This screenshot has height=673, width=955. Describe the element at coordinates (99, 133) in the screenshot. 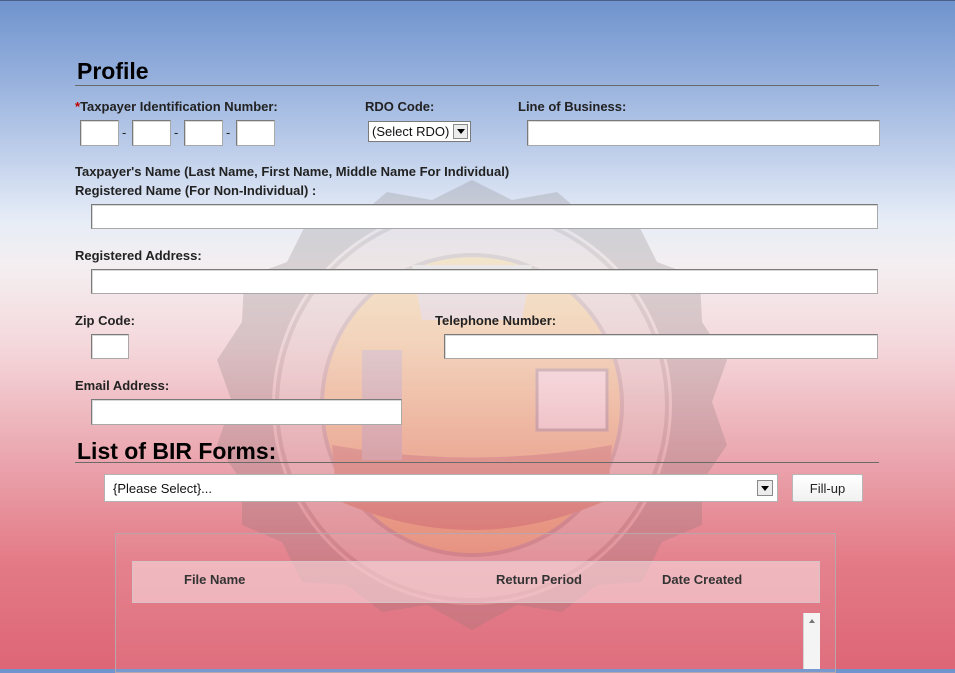

I see `tin-part-1-input` at that location.